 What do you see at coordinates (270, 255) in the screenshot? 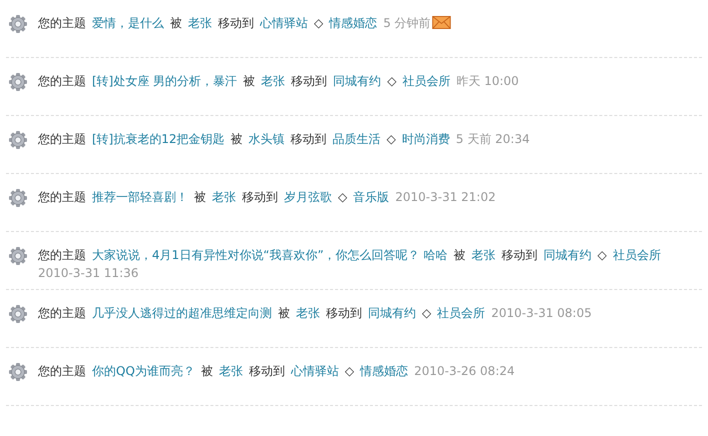
I see `topic-link: 大家说说，4月1日有异性对你说“我喜欢你”，你怎么回答呢？ 哈哈` at bounding box center [270, 255].